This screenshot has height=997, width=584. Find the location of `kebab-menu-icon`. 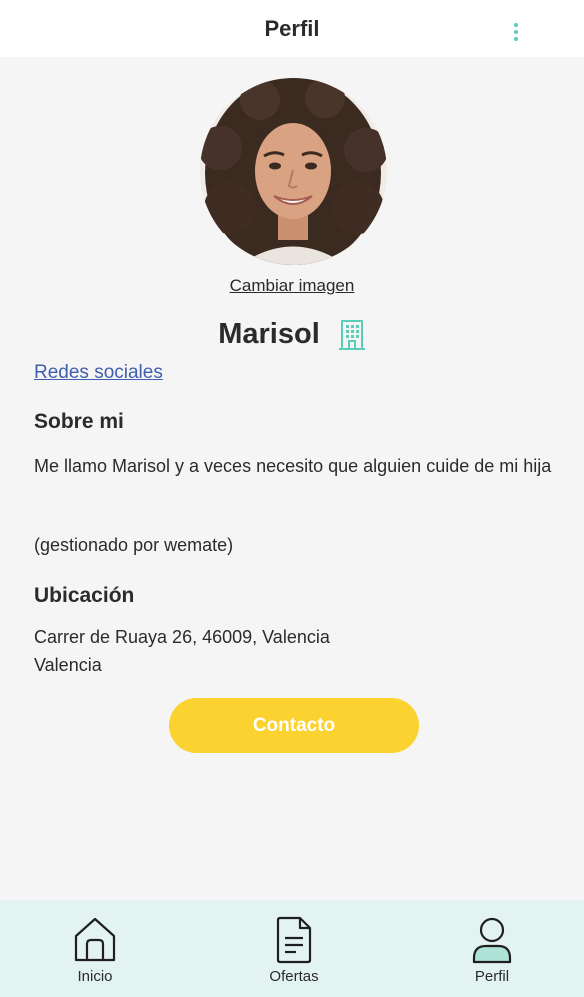

kebab-menu-icon is located at coordinates (516, 32).